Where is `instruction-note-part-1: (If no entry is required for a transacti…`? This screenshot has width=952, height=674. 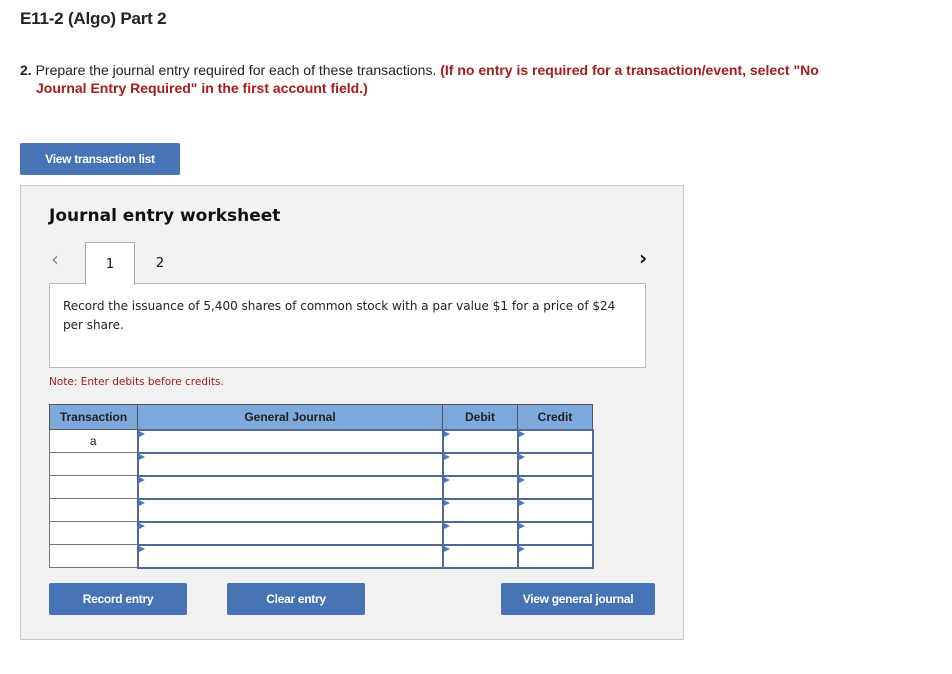 instruction-note-part-1: (If no entry is required for a transacti… is located at coordinates (629, 70).